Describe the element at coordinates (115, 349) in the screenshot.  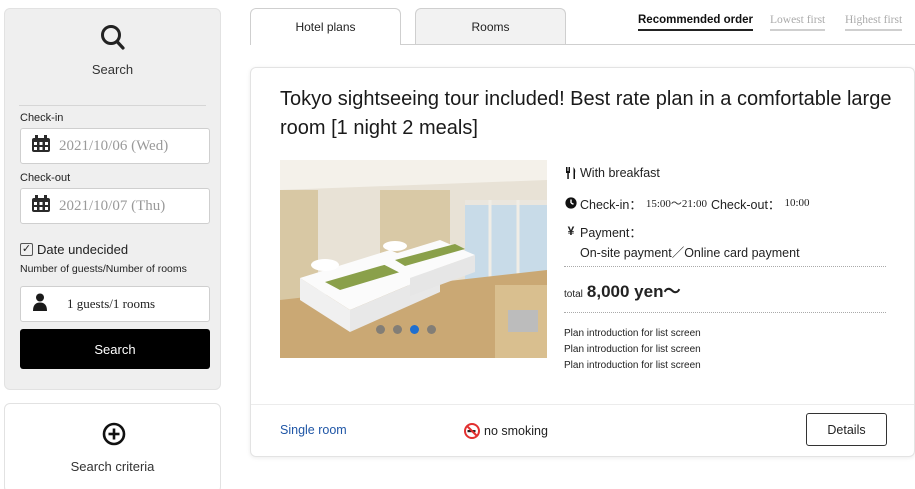
I see `search-button: Search` at that location.